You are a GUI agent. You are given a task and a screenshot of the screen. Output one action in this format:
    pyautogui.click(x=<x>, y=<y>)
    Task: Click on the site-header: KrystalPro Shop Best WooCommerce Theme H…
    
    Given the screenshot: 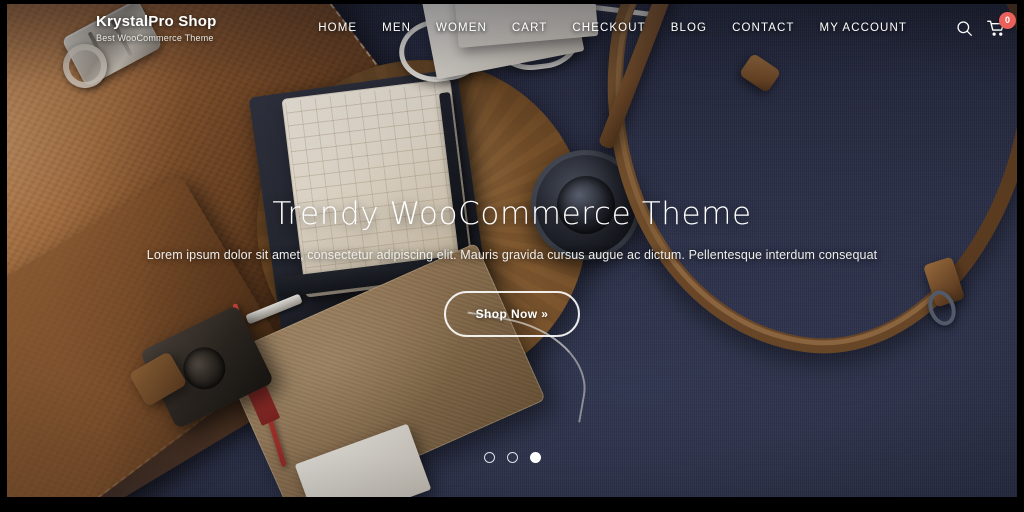 What is the action you would take?
    pyautogui.click(x=512, y=28)
    